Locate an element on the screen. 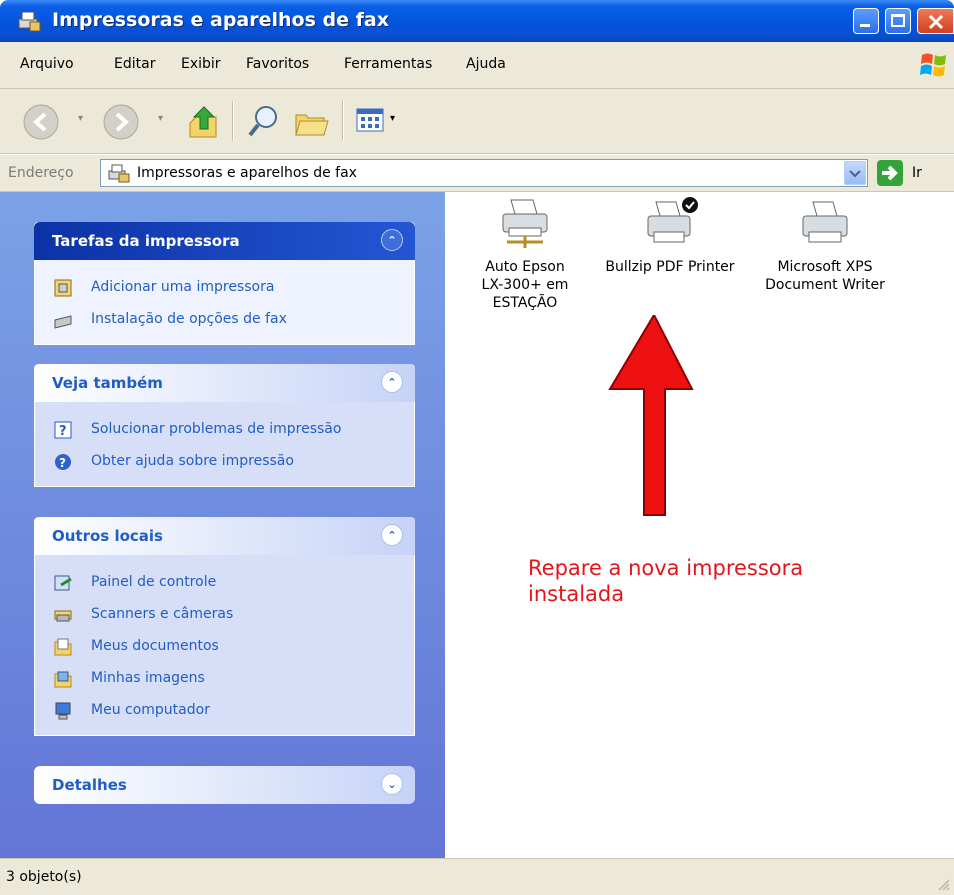  address-dropdown-button is located at coordinates (855, 173).